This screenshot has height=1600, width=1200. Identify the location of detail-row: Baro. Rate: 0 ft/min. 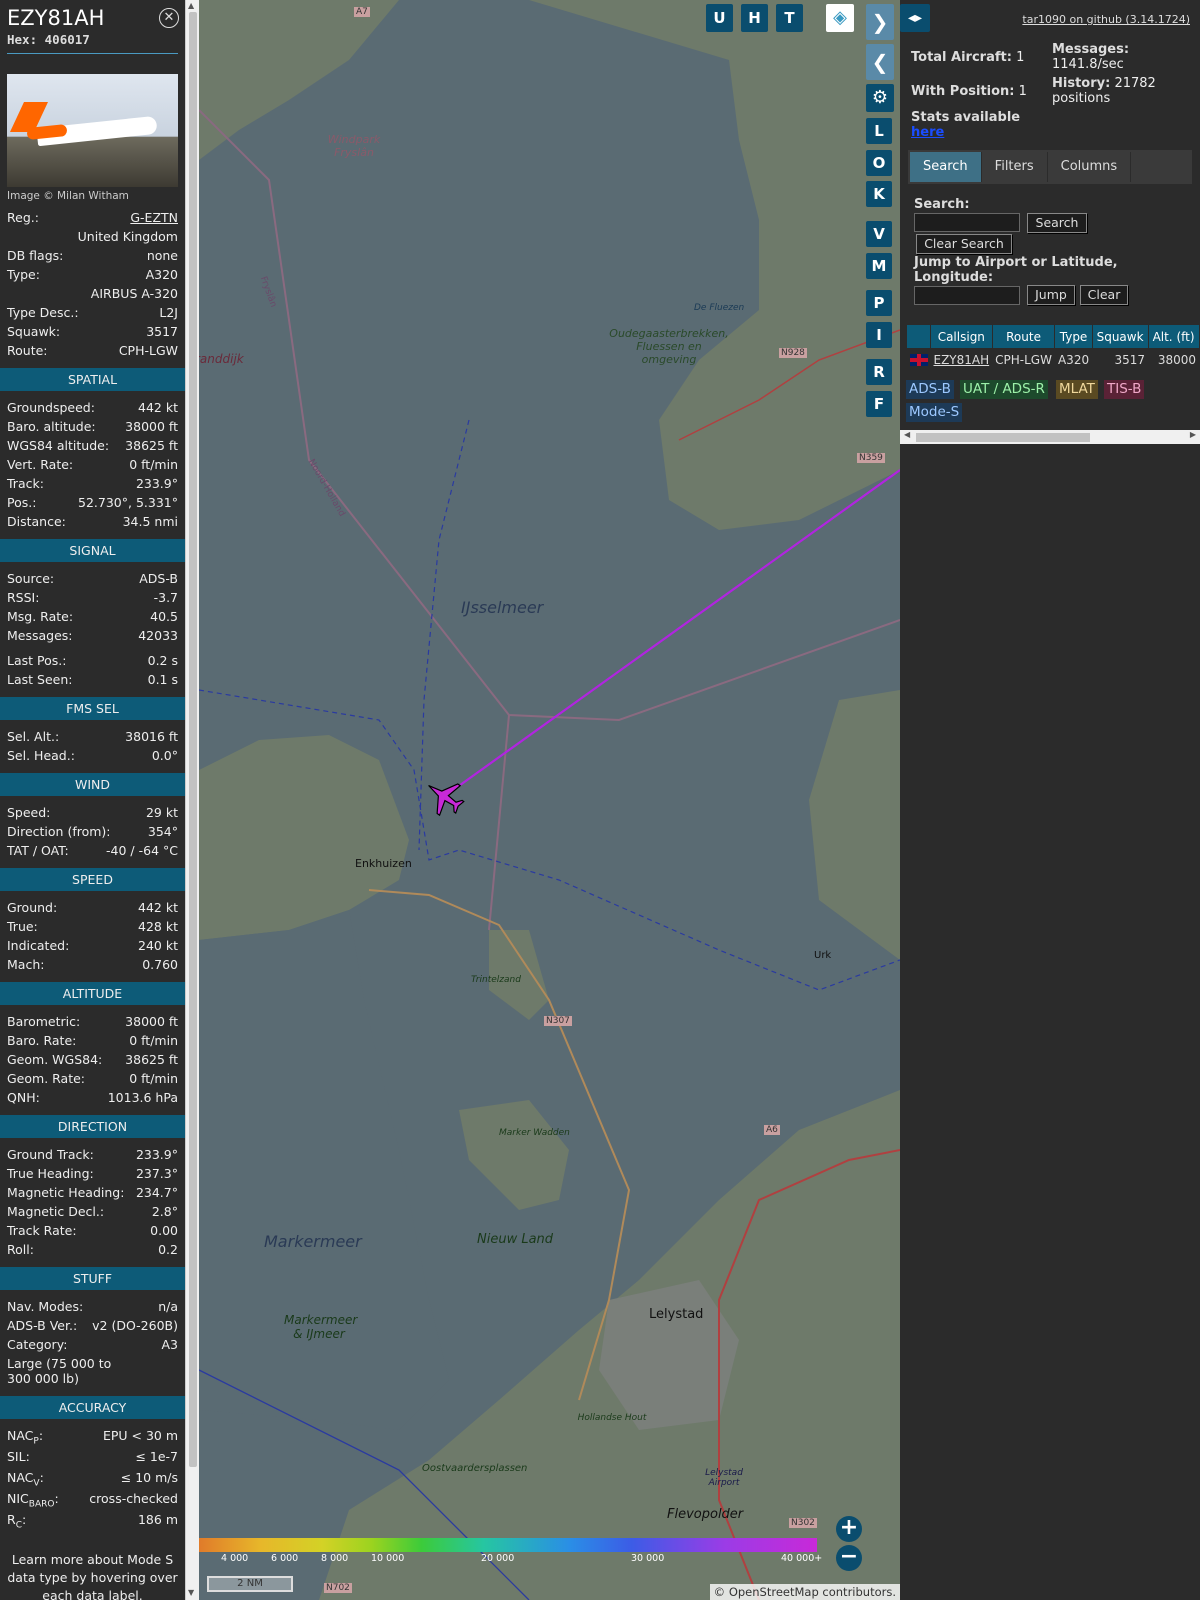
(92, 1040).